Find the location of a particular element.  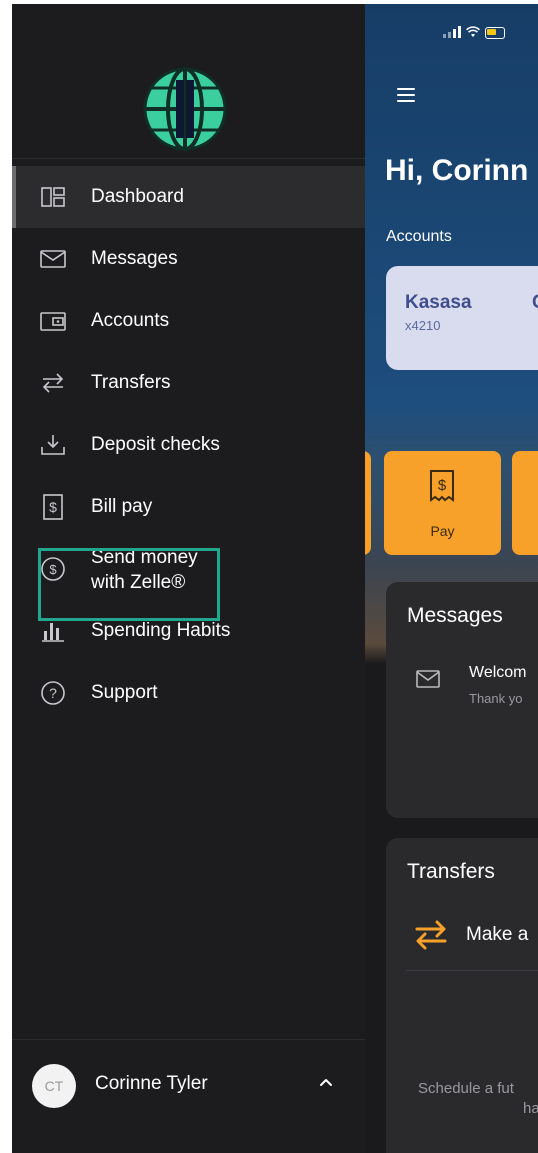

sidebar-item-dashboard: Dashboard is located at coordinates (188, 197).